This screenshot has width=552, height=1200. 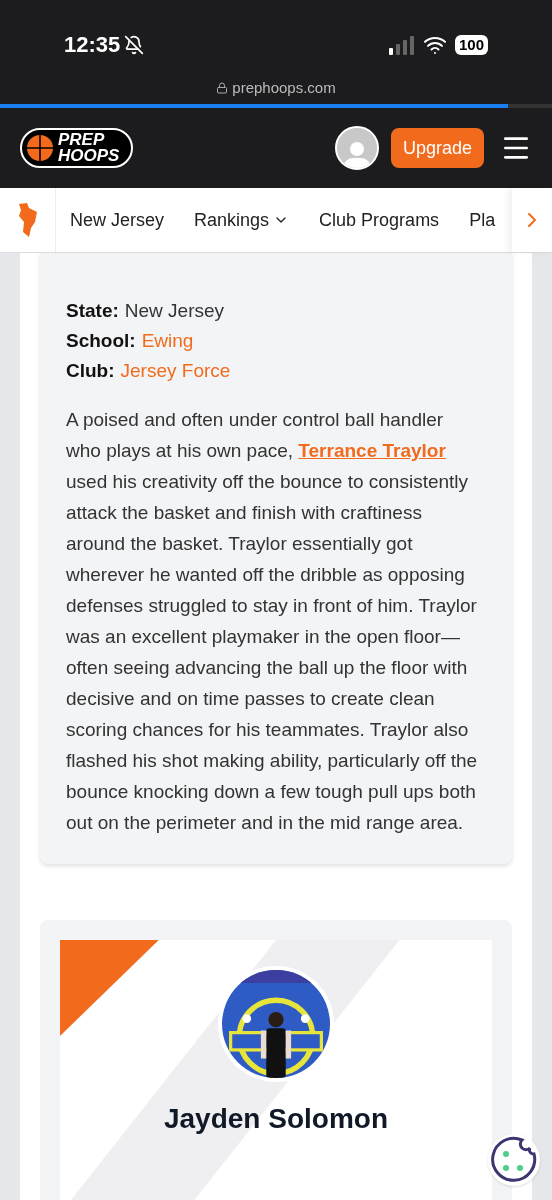 I want to click on battery-level: 100, so click(x=471, y=44).